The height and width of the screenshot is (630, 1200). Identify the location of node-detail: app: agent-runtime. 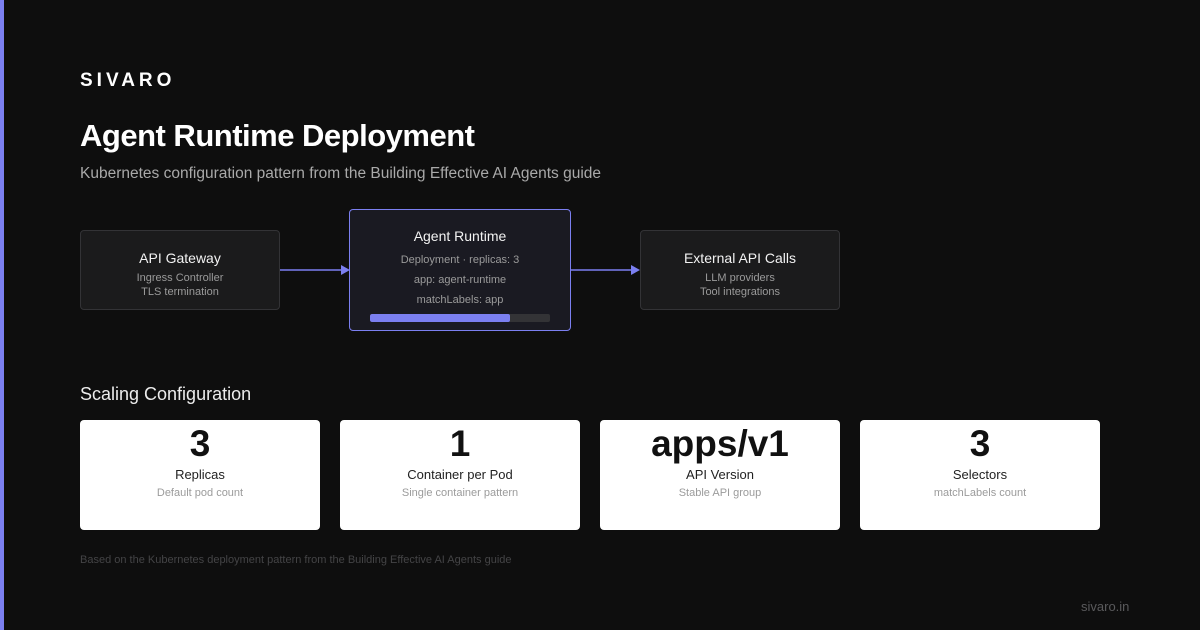
(460, 280).